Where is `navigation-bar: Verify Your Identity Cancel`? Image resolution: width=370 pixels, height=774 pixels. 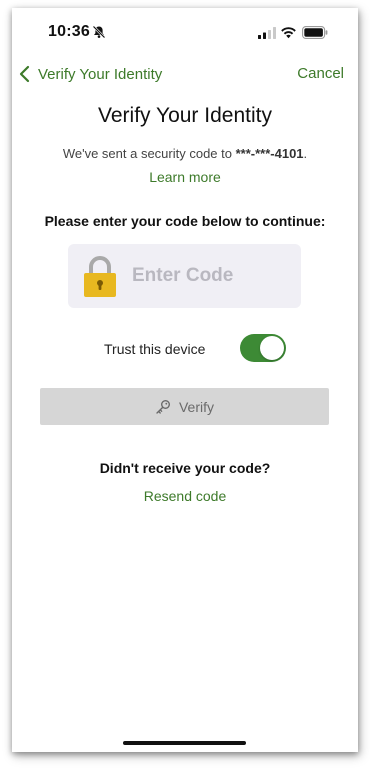
navigation-bar: Verify Your Identity Cancel is located at coordinates (185, 75).